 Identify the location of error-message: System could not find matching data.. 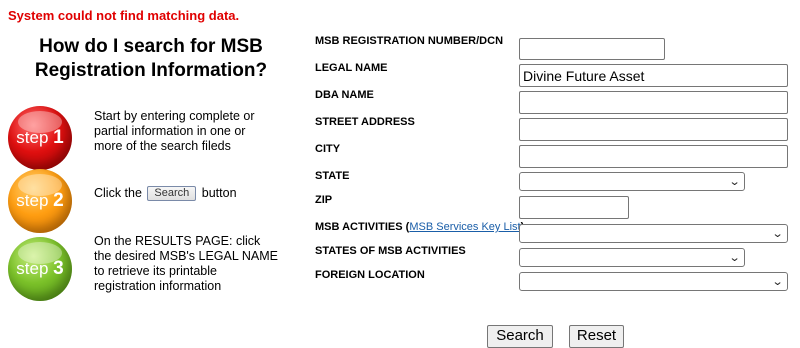
(124, 15).